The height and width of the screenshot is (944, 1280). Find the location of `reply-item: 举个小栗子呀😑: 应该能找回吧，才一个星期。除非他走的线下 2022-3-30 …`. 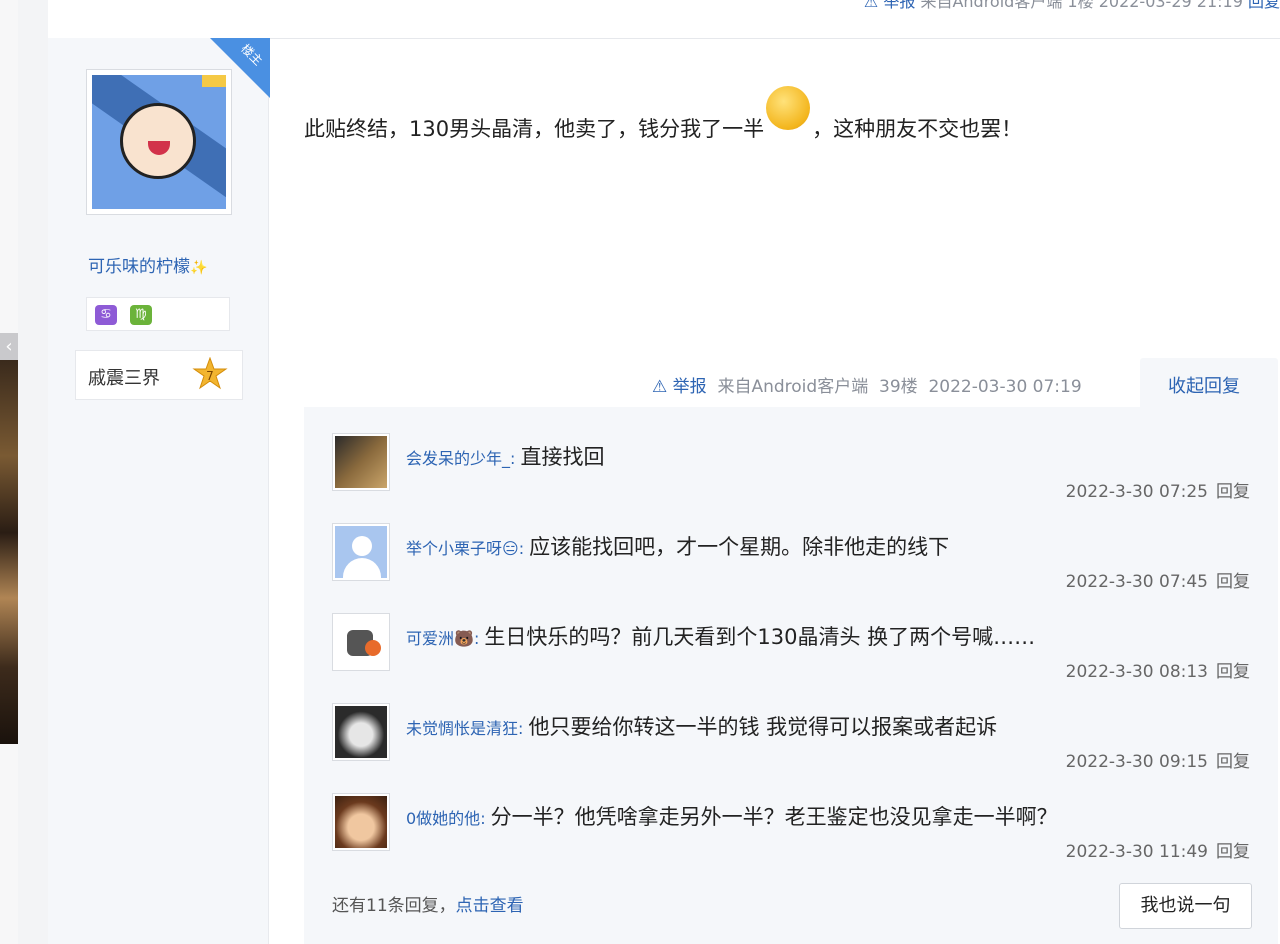

reply-item: 举个小栗子呀😑: 应该能找回吧，才一个星期。除非他走的线下 2022-3-30 … is located at coordinates (791, 568).